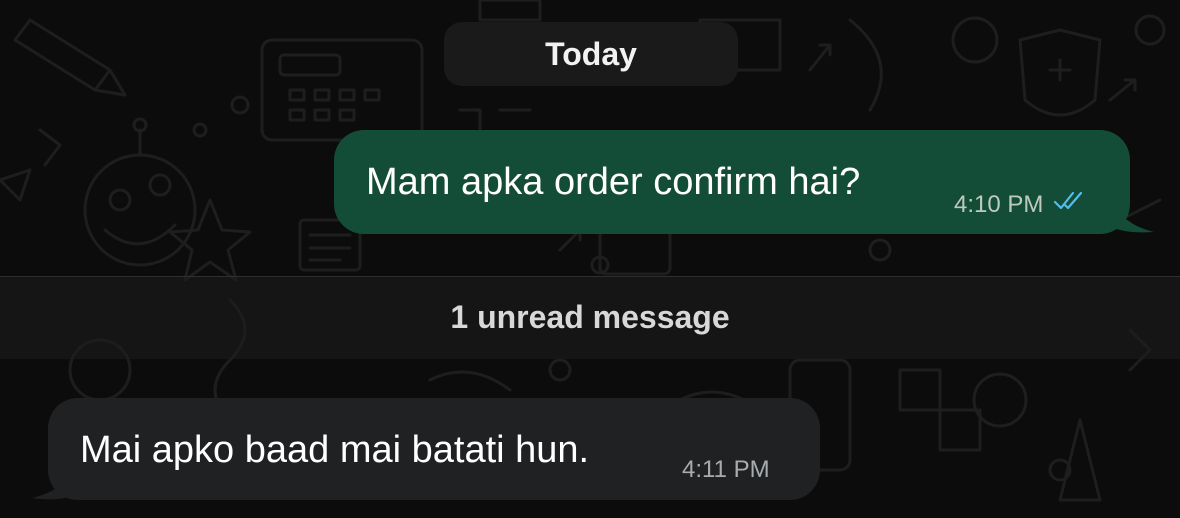 Image resolution: width=1180 pixels, height=518 pixels. I want to click on message-time: 4:11 PM, so click(726, 469).